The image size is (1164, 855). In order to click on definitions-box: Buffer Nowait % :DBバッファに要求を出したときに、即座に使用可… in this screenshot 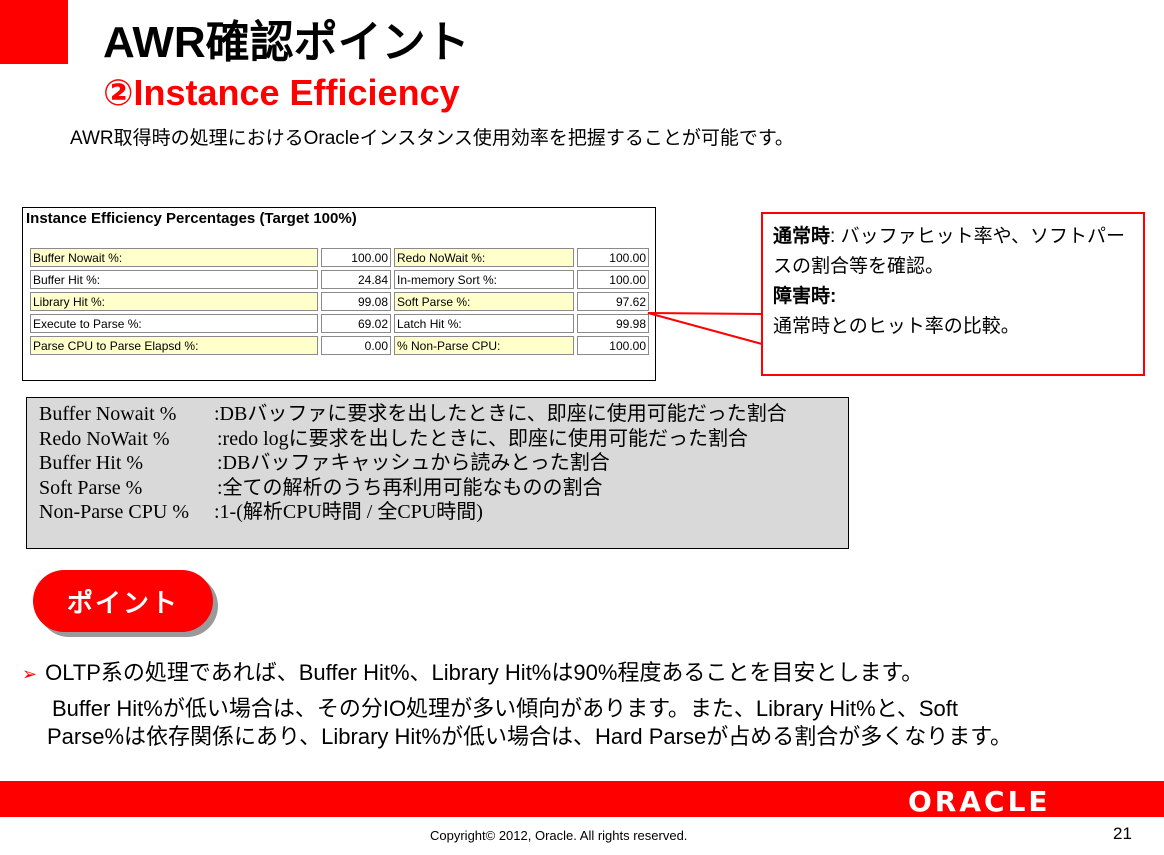, I will do `click(437, 473)`.